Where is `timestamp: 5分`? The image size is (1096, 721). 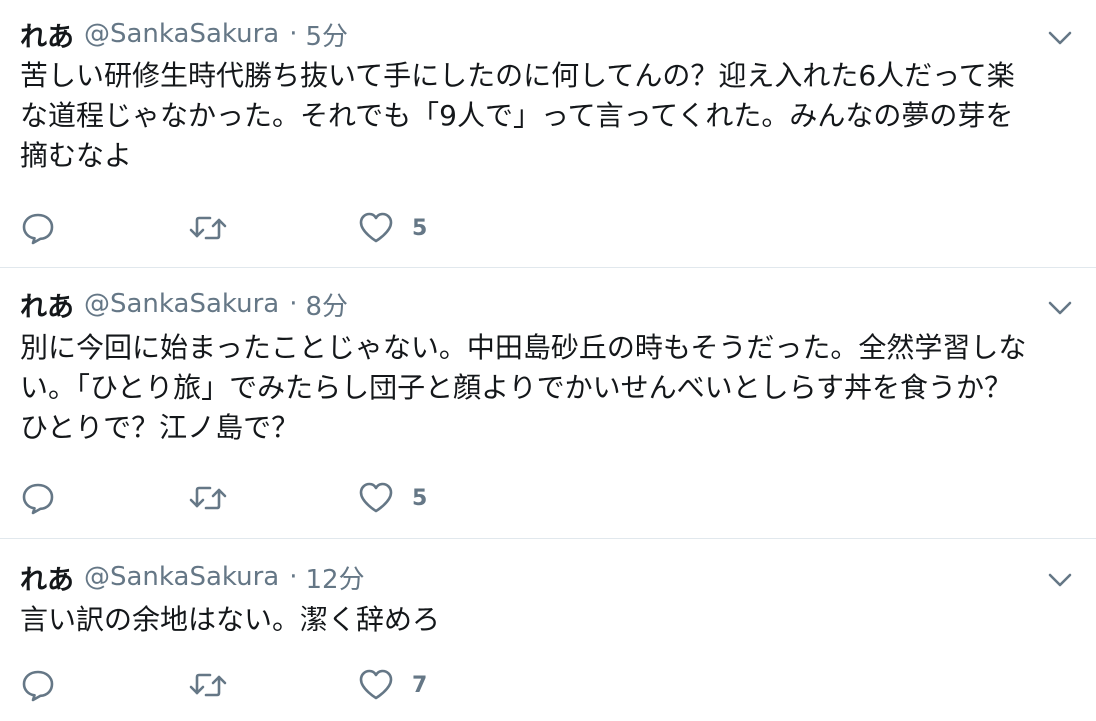 timestamp: 5分 is located at coordinates (327, 34).